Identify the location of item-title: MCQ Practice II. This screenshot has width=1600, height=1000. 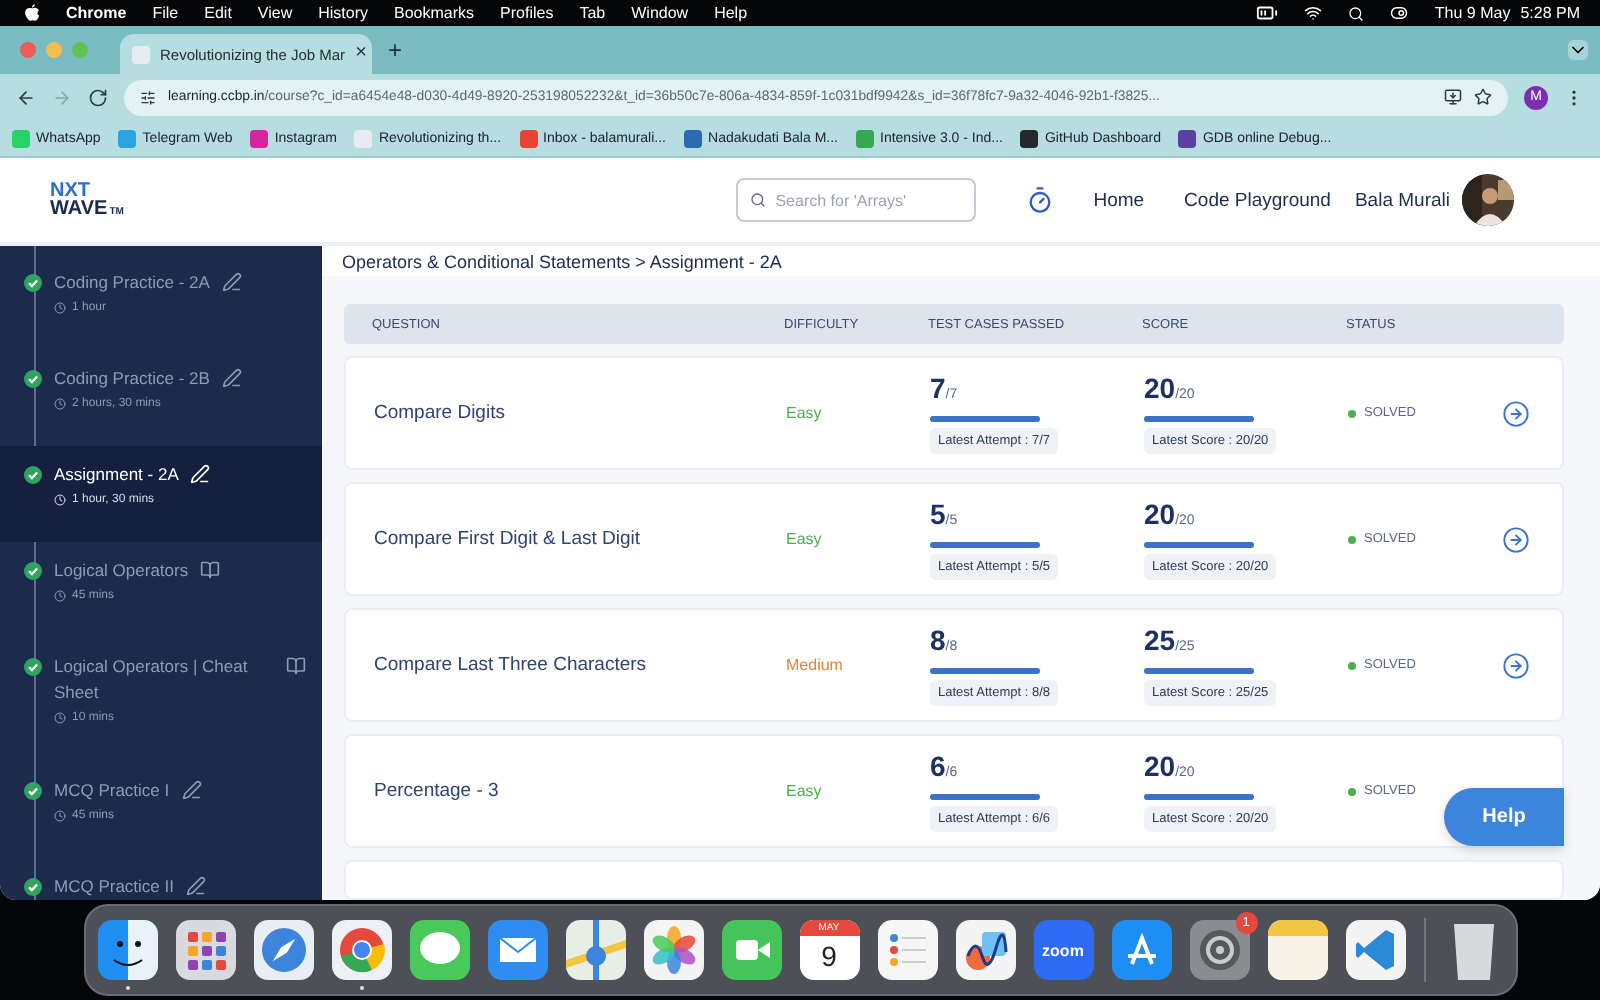
(114, 887).